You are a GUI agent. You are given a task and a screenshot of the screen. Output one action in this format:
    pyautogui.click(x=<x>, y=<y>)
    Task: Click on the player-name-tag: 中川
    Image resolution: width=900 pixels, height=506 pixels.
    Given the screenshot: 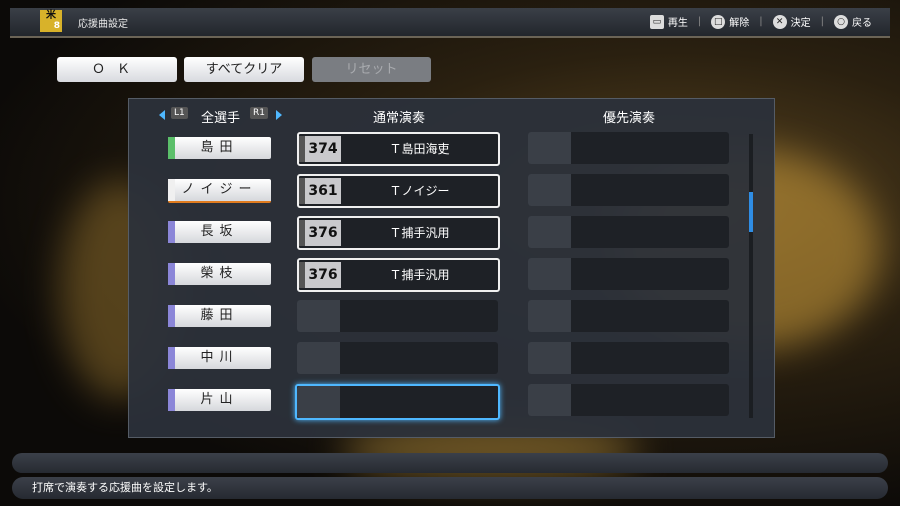 What is the action you would take?
    pyautogui.click(x=219, y=358)
    